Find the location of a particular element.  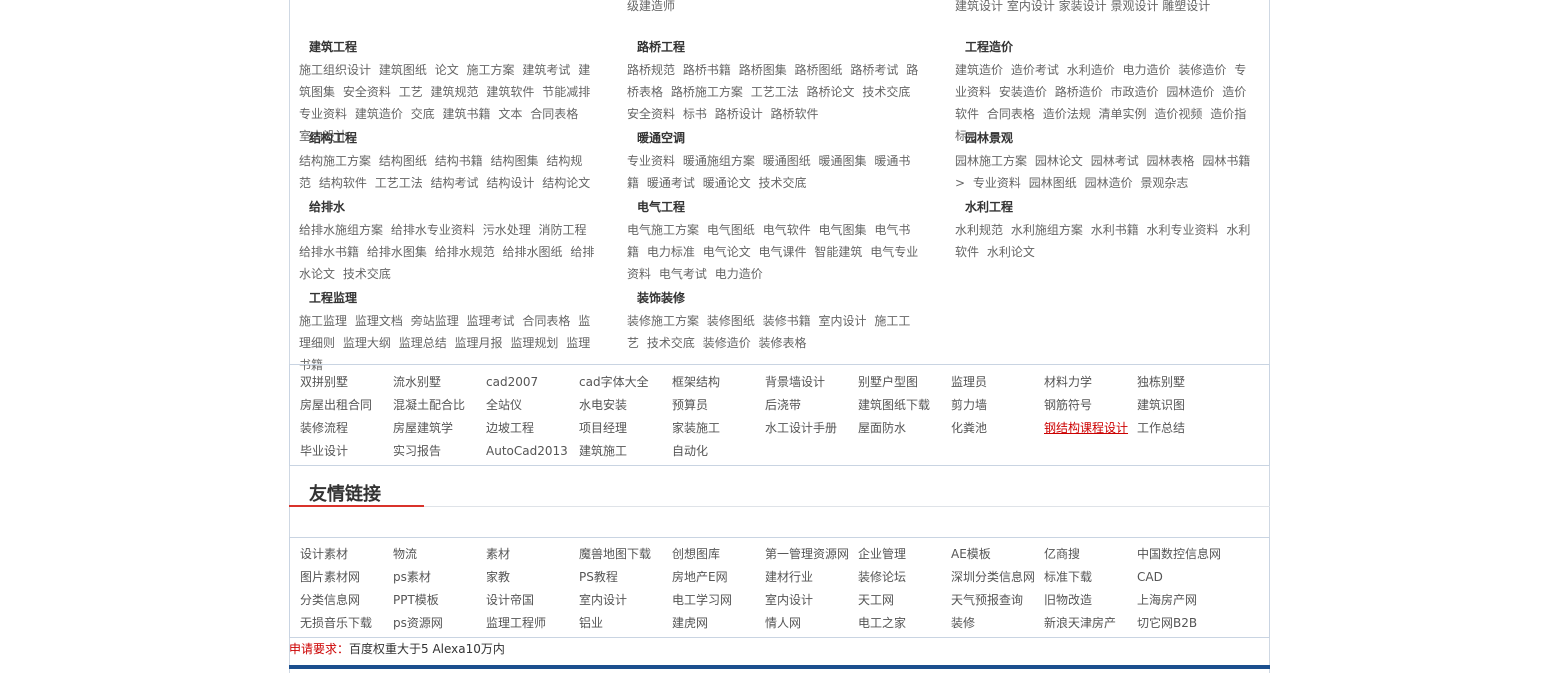

category-link: 标书 is located at coordinates (695, 114).